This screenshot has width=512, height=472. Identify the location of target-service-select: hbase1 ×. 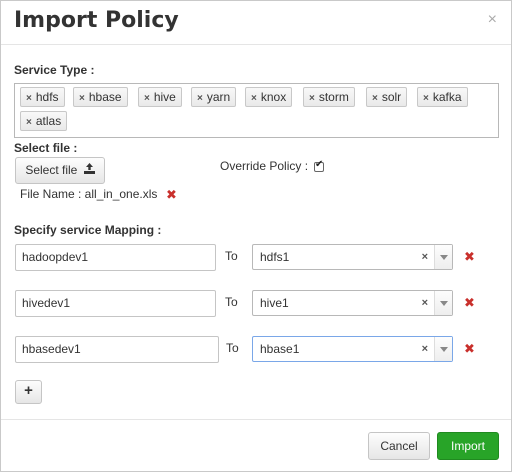
(352, 349).